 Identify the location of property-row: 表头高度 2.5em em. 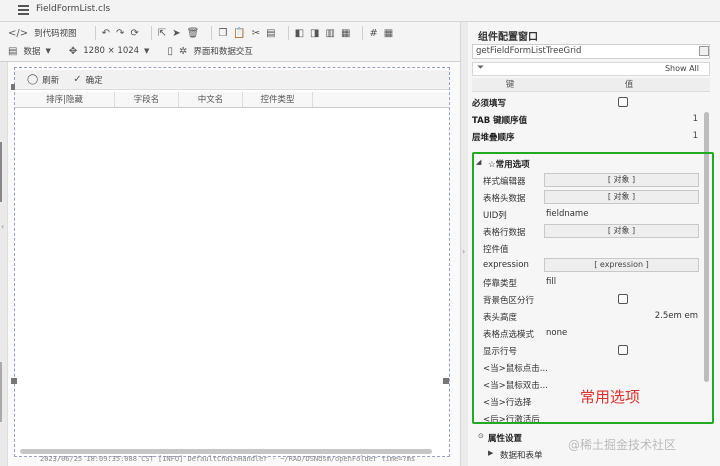
(590, 316).